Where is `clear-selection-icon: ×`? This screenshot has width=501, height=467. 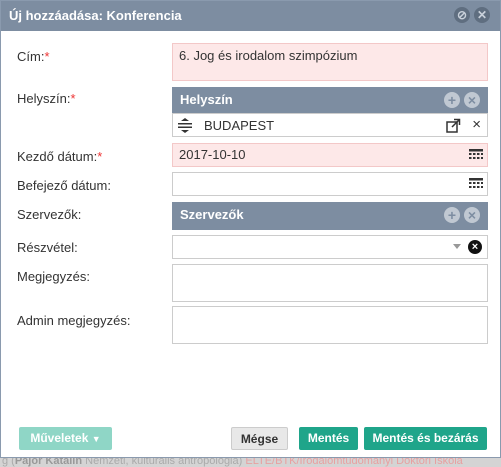
clear-selection-icon: × is located at coordinates (475, 247).